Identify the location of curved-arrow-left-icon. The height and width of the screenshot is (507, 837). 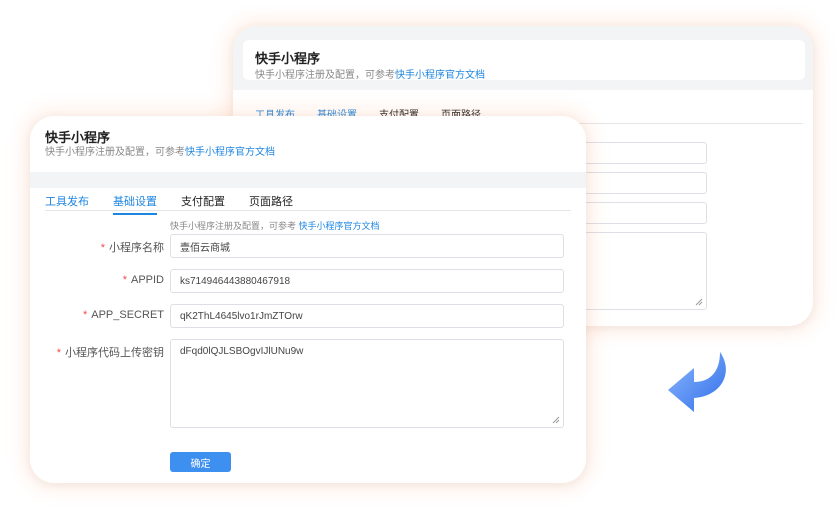
(697, 382).